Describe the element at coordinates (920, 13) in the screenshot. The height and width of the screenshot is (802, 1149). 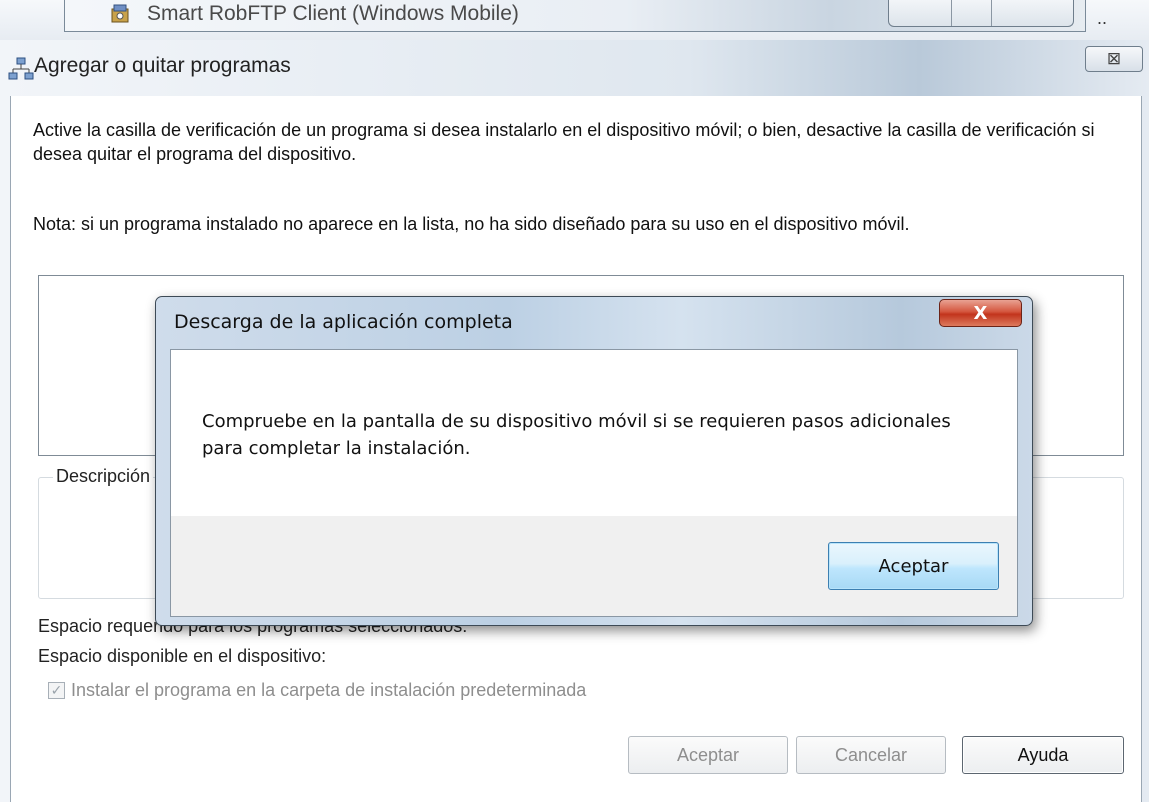
I see `minimize-button` at that location.